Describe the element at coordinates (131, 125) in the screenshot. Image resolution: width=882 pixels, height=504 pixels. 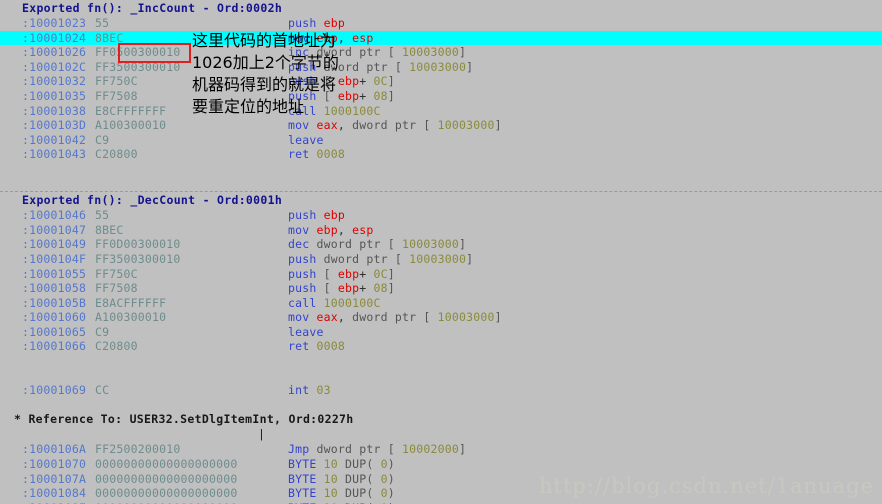
I see `row-opcode-bytes: A100300010` at that location.